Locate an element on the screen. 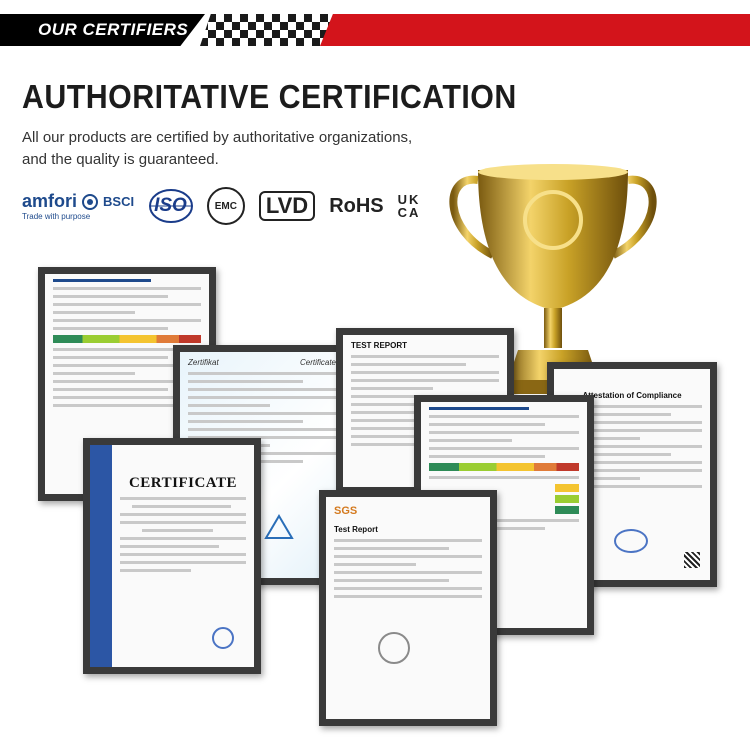 This screenshot has width=750, height=751. certificate-title: CERTIFICATE is located at coordinates (183, 483).